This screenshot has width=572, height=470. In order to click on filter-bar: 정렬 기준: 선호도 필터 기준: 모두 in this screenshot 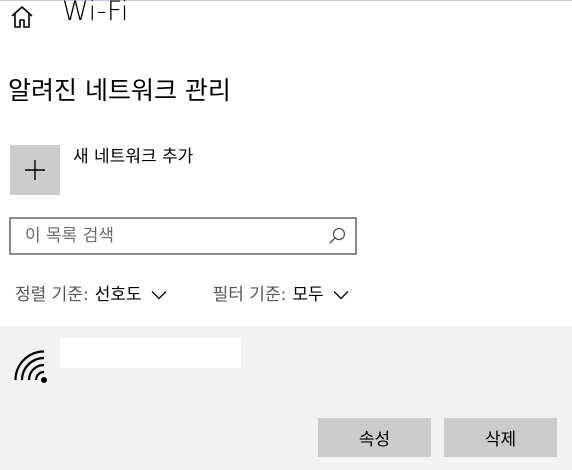, I will do `click(182, 295)`.